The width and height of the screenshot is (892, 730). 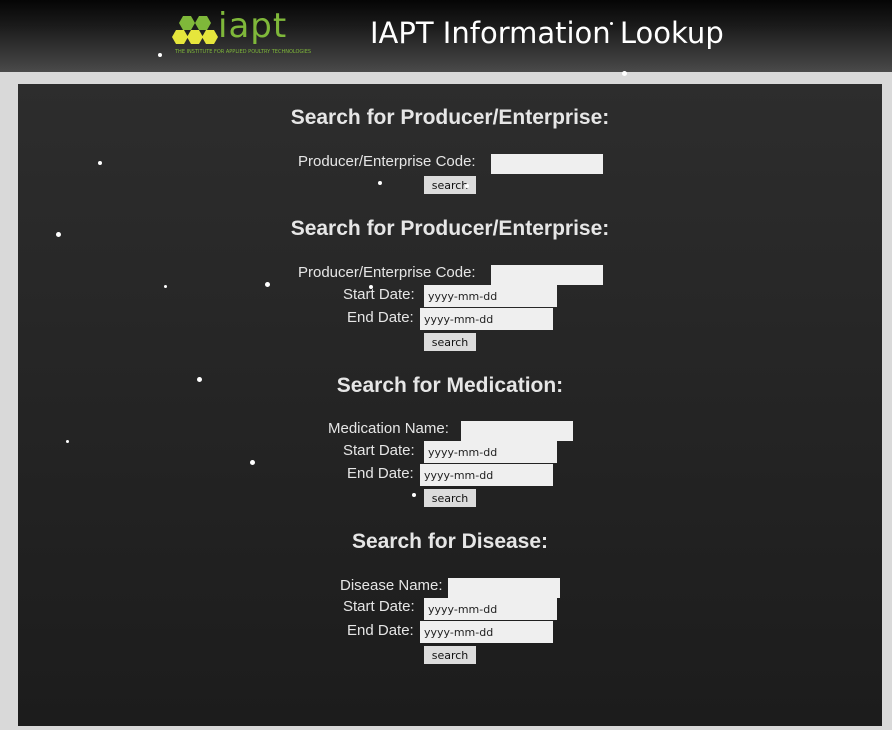 I want to click on section-heading: Search for Medication:, so click(x=450, y=385).